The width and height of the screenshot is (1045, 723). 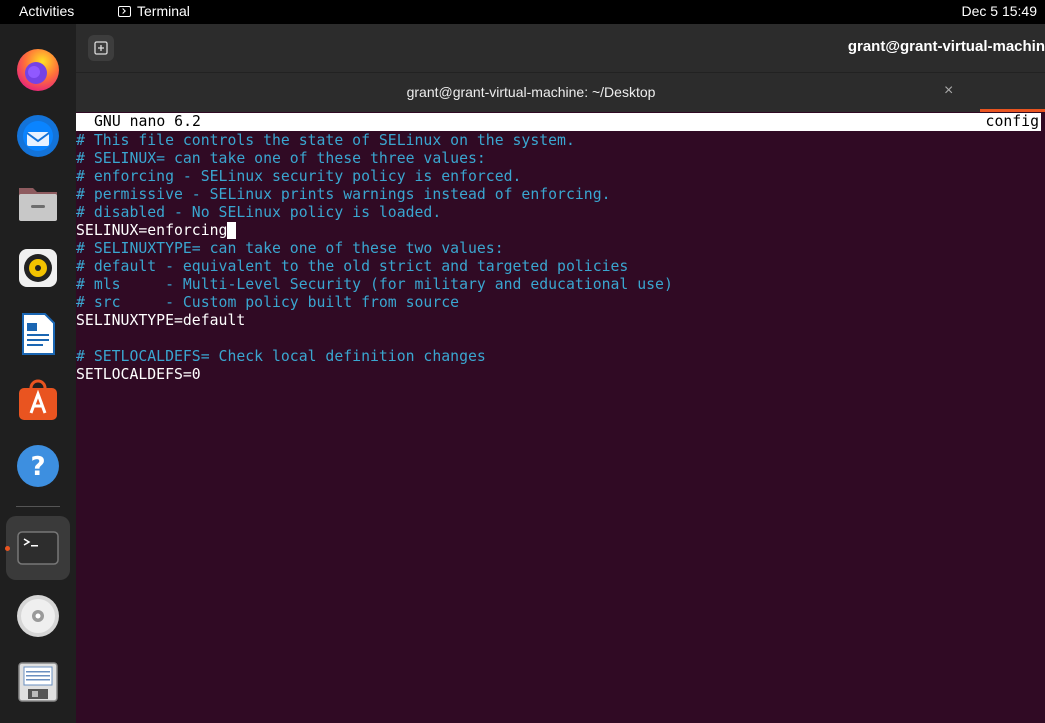 I want to click on rhythmbox-icon, so click(x=38, y=268).